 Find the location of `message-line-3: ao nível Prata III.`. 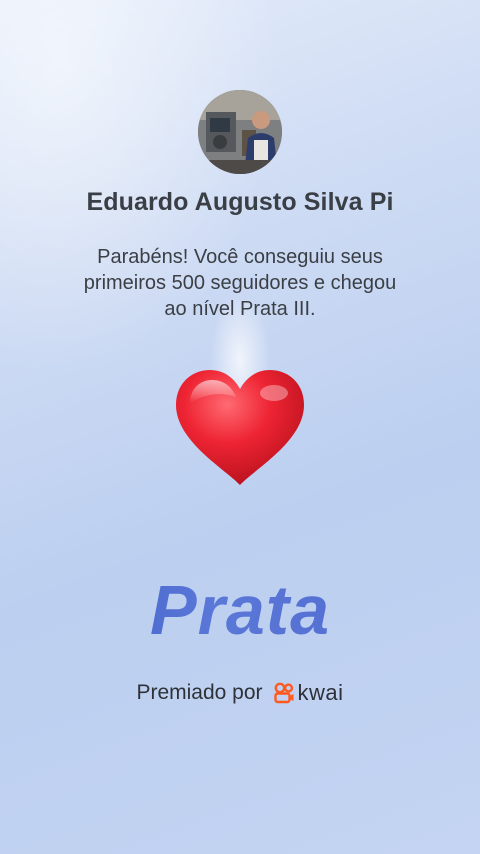

message-line-3: ao nível Prata III. is located at coordinates (240, 309).